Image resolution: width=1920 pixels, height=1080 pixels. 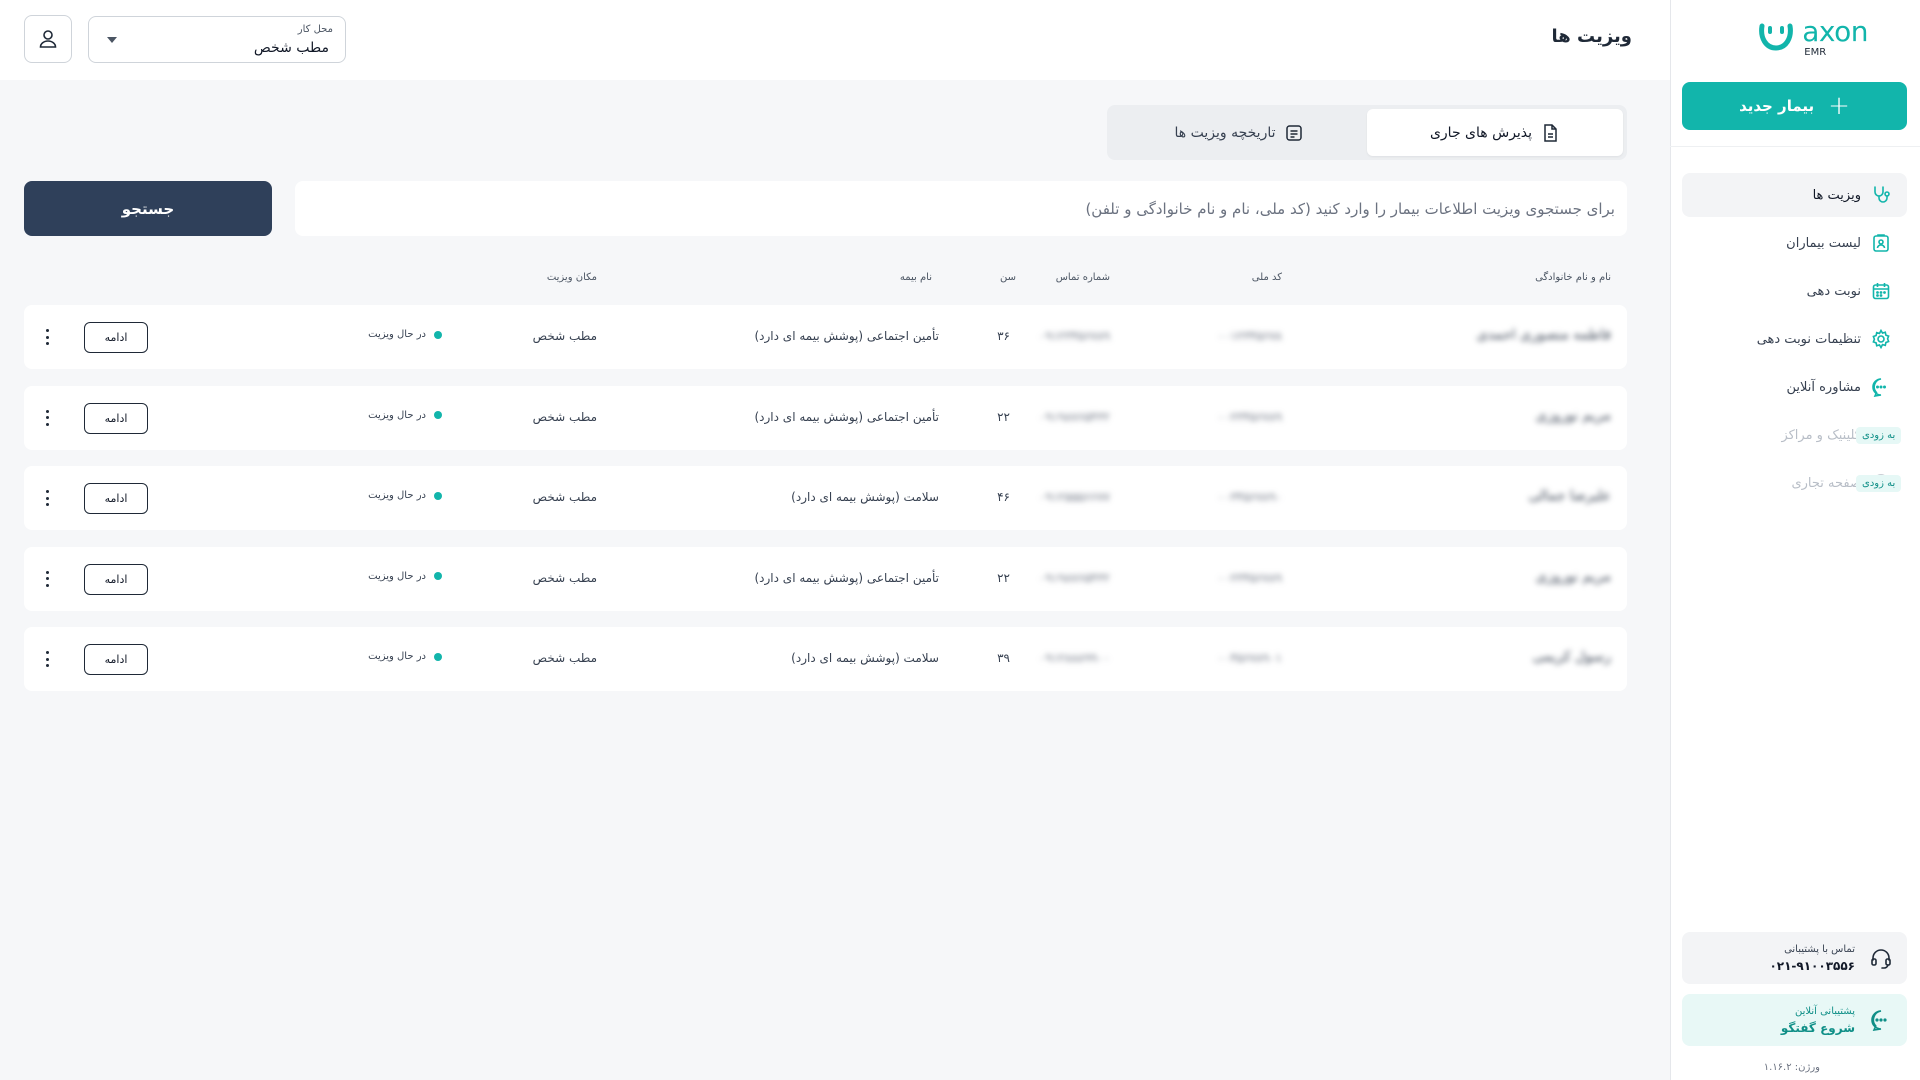 What do you see at coordinates (915, 277) in the screenshot?
I see `column-header-insurance: نام بیمه` at bounding box center [915, 277].